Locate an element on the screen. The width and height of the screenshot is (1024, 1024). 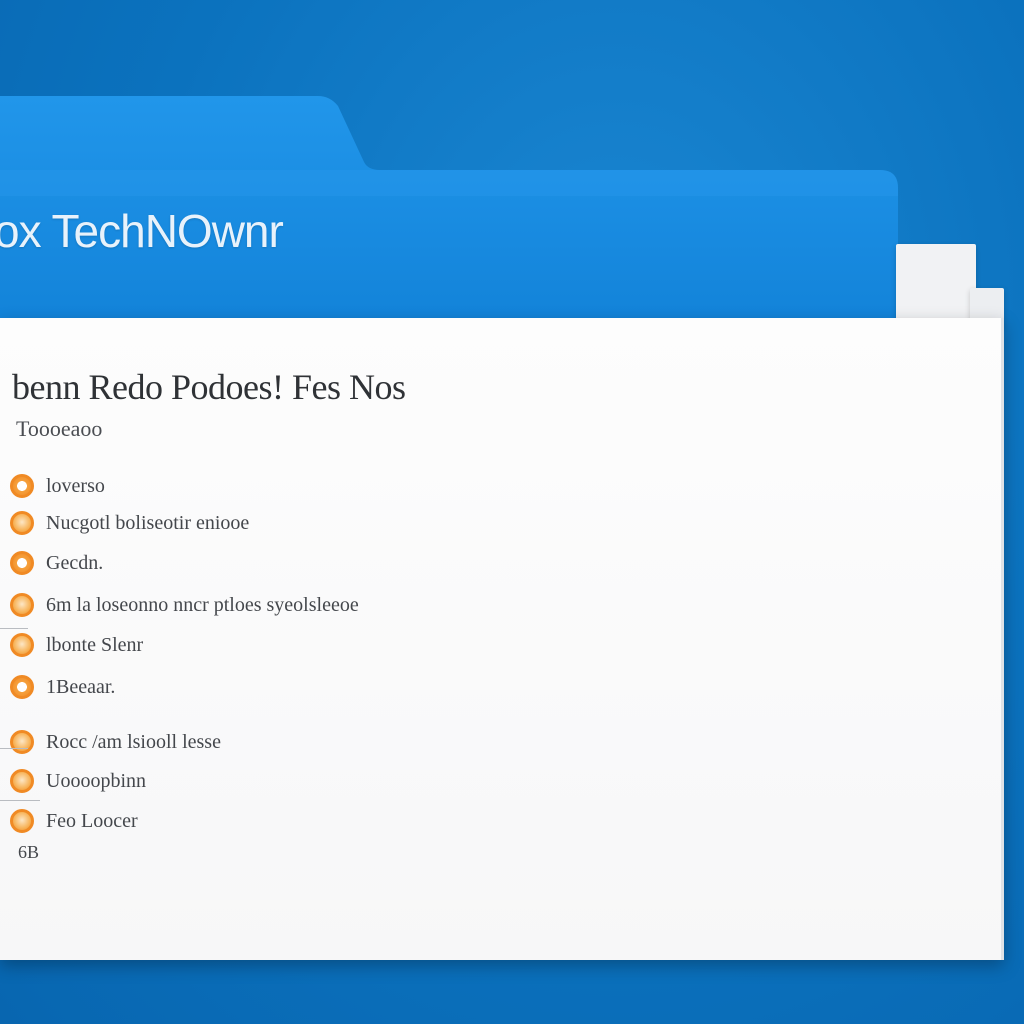
document-footer: 6B is located at coordinates (29, 852).